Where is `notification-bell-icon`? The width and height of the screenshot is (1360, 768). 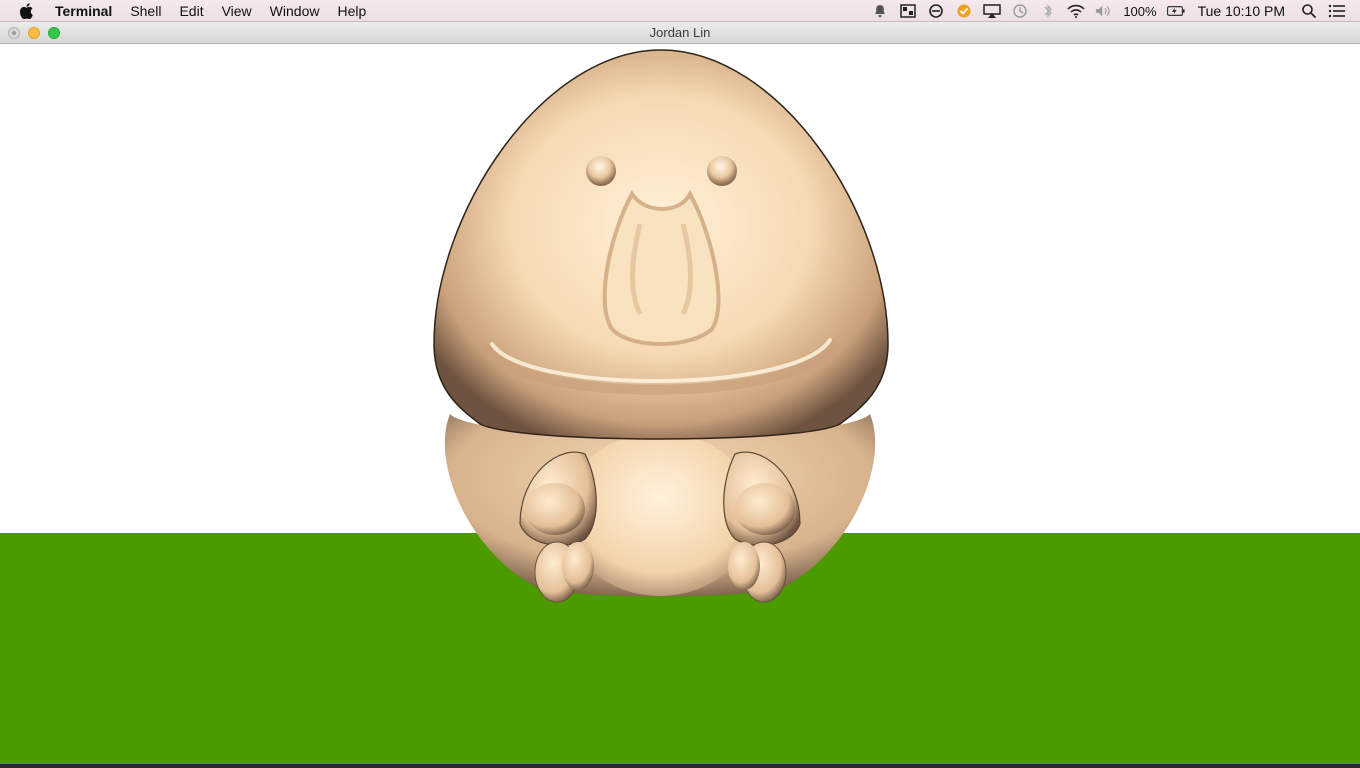
notification-bell-icon is located at coordinates (880, 11).